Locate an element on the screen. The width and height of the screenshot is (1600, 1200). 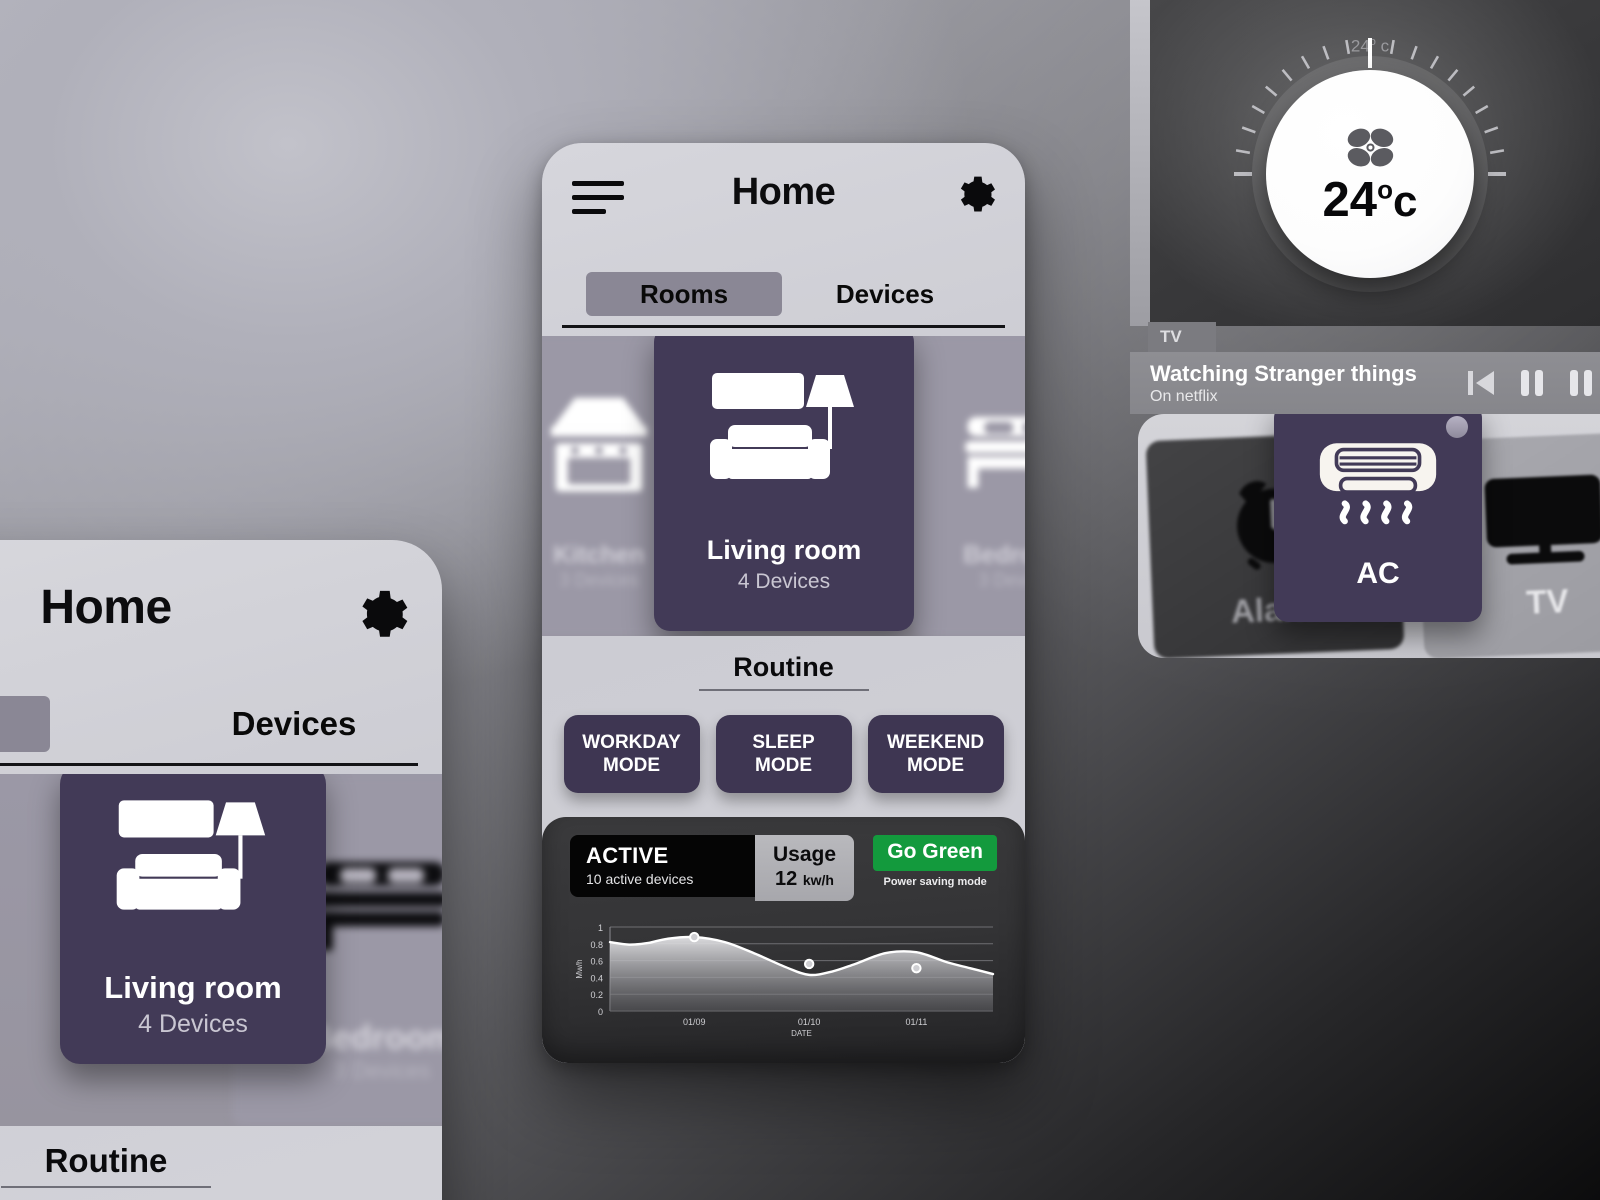
device-label: TV is located at coordinates (1547, 601).